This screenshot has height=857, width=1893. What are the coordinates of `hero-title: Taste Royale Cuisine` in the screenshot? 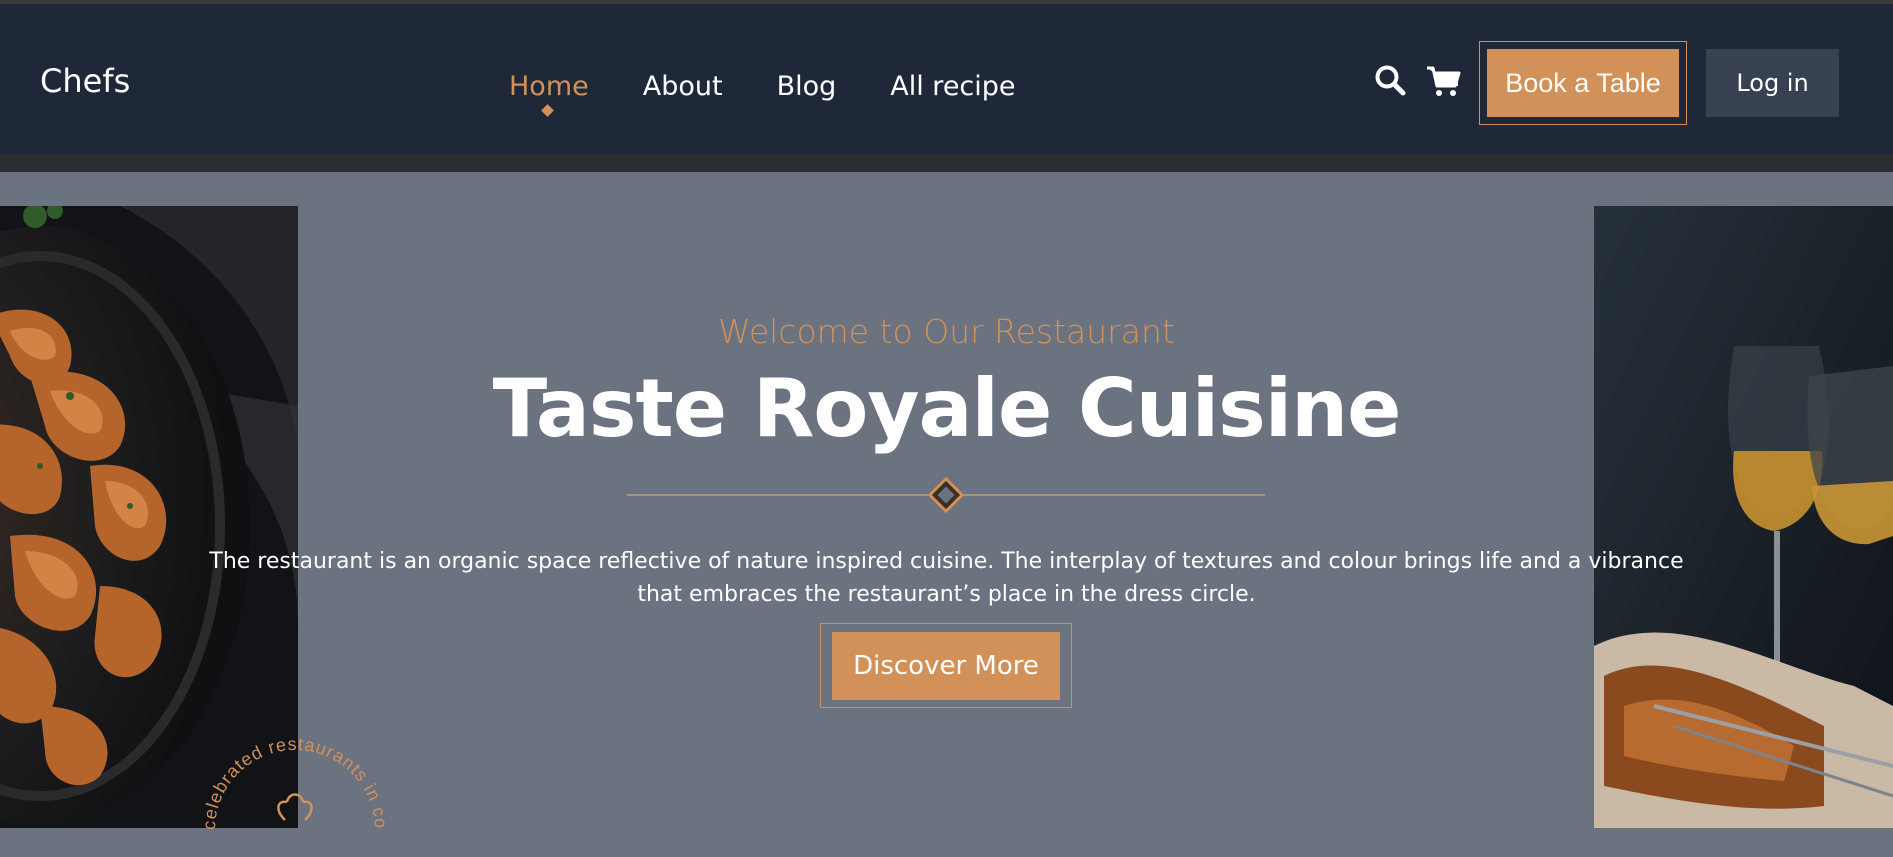 It's located at (947, 408).